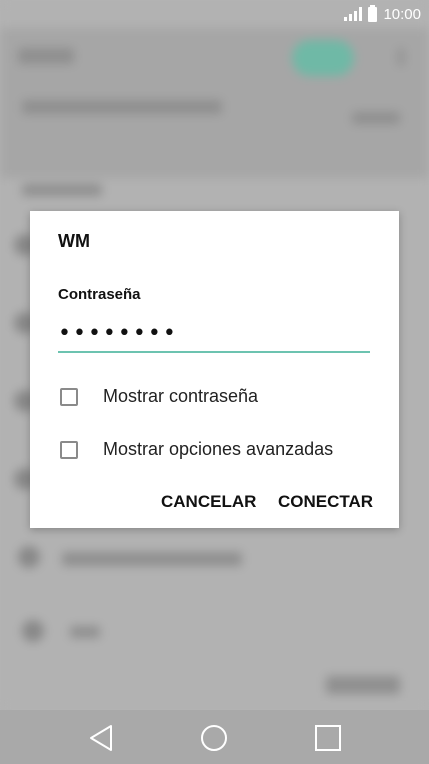  I want to click on advanced-options-option: Mostrar opciones avanzadas, so click(196, 449).